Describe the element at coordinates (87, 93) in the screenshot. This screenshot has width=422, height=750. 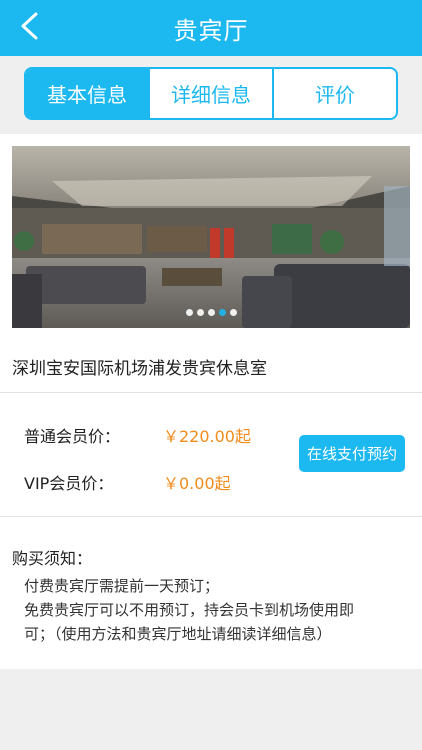
I see `tab-basic-info: 基本信息` at that location.